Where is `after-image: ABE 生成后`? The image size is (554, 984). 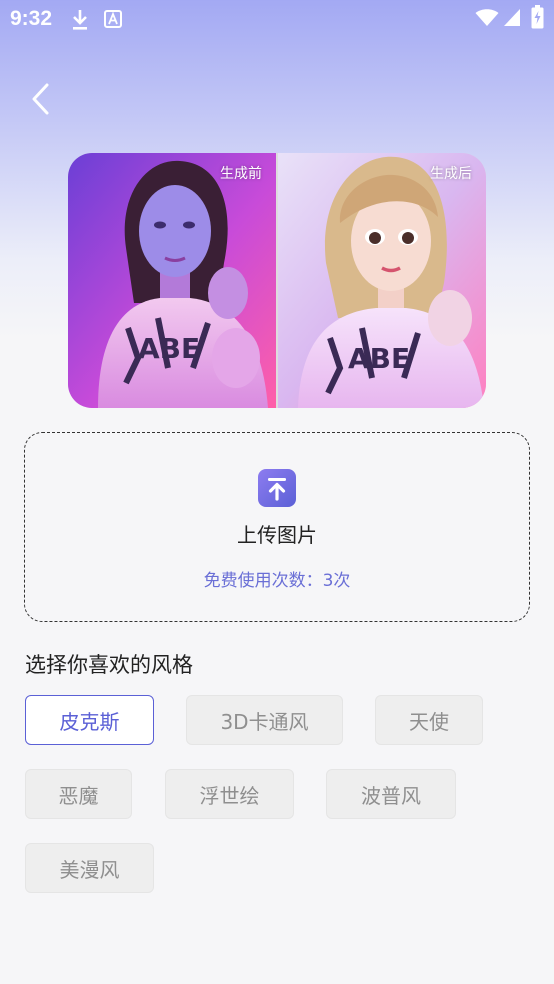 after-image: ABE 生成后 is located at coordinates (382, 280).